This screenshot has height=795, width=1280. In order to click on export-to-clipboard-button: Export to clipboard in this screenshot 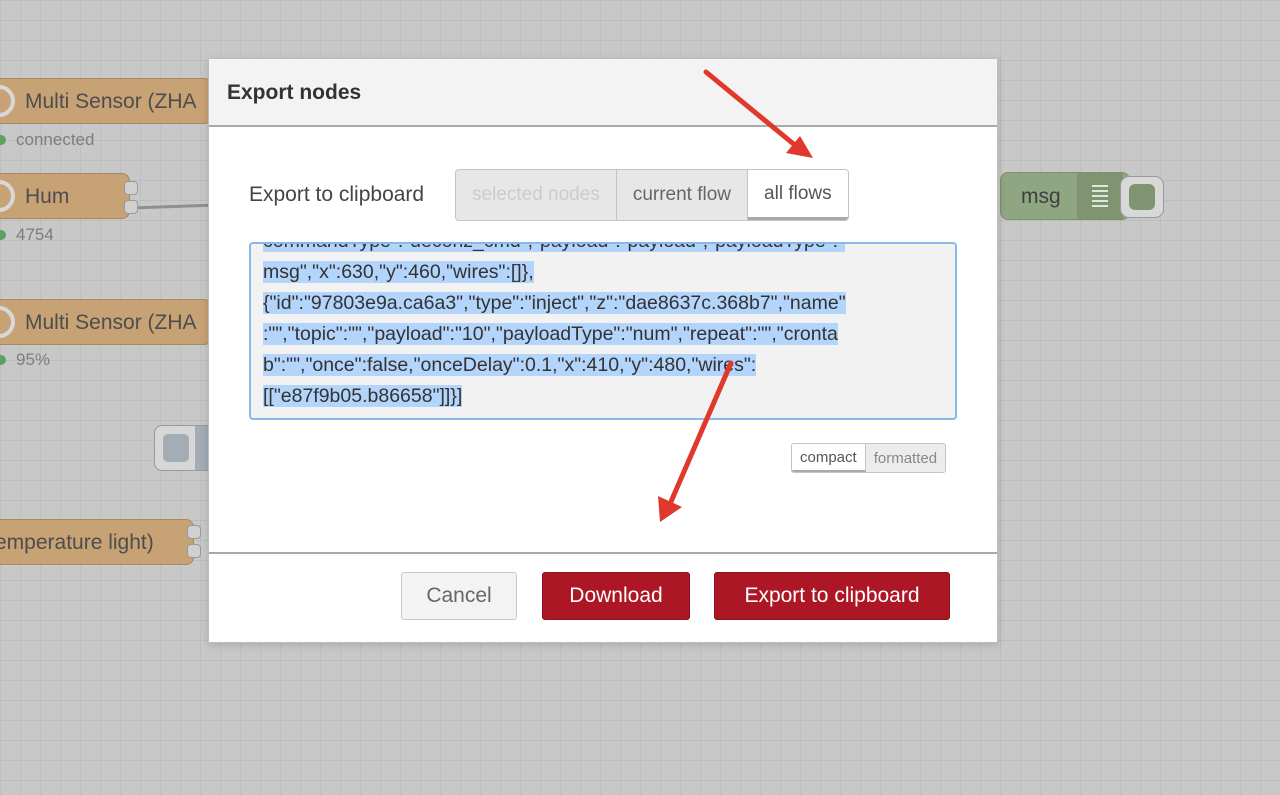, I will do `click(832, 596)`.